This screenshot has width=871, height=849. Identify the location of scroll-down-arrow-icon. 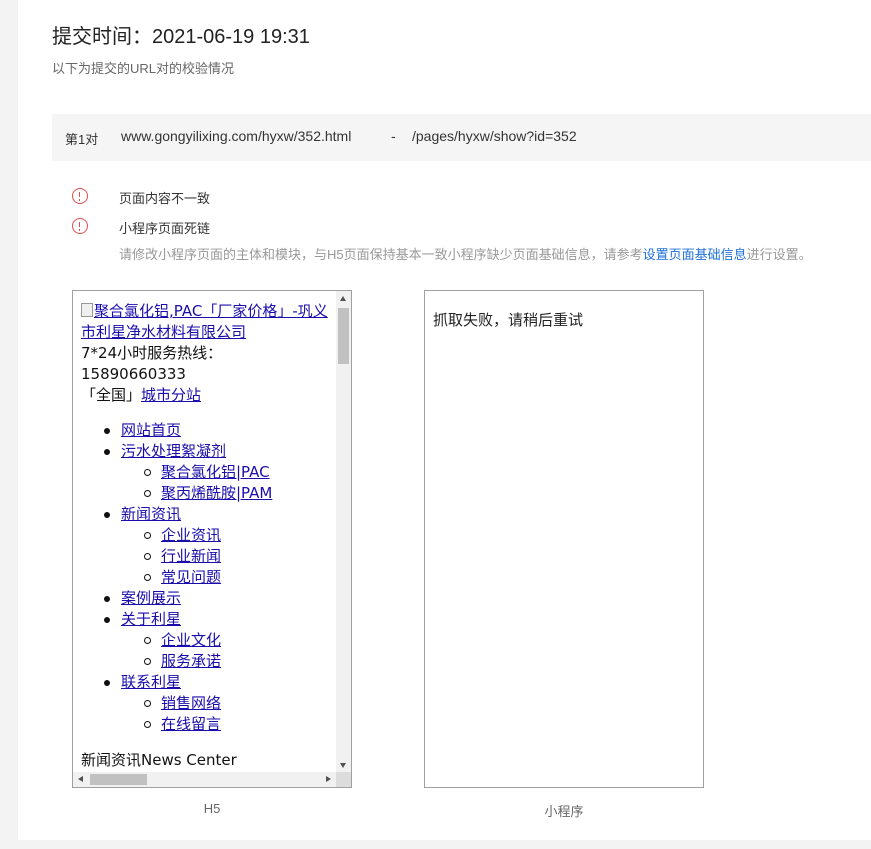
(343, 765).